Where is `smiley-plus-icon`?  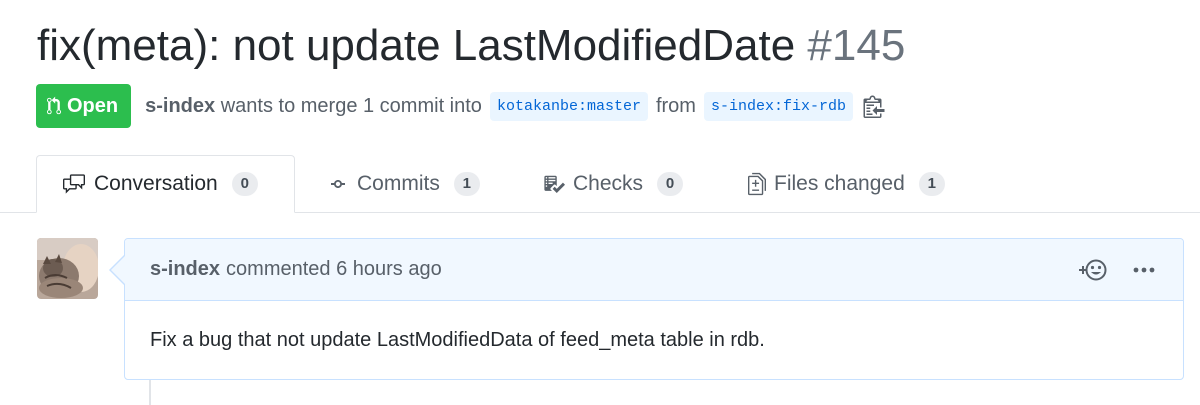 smiley-plus-icon is located at coordinates (1093, 270).